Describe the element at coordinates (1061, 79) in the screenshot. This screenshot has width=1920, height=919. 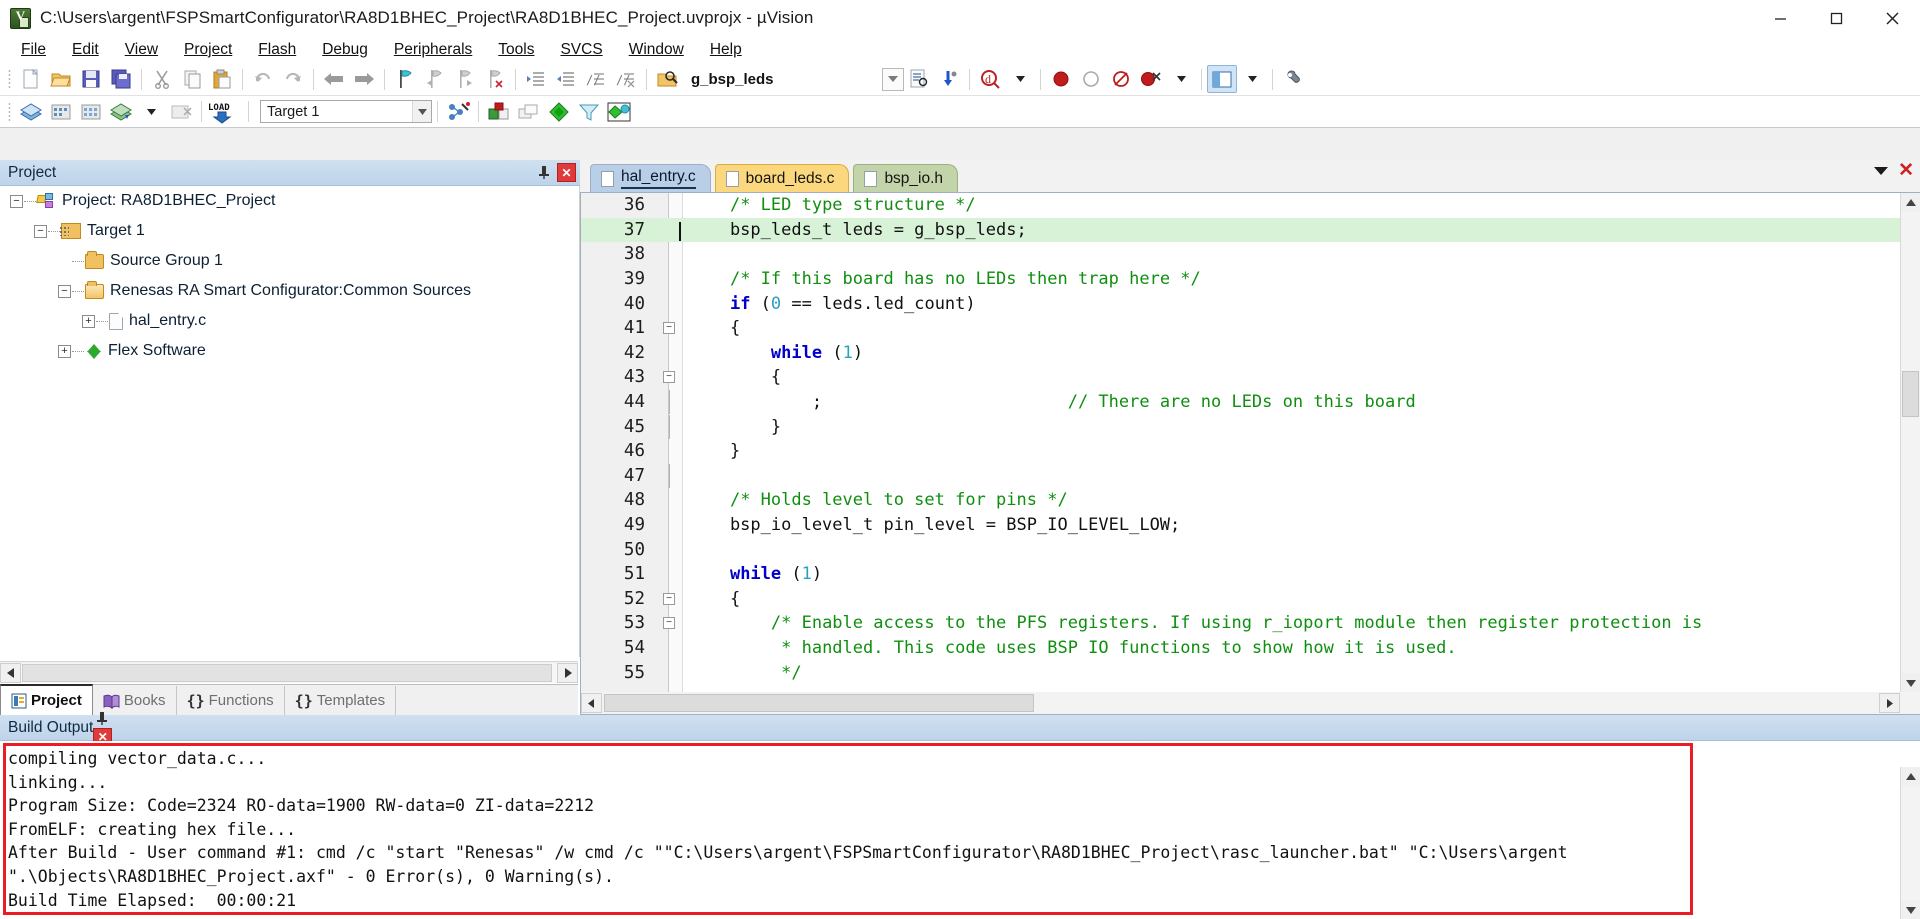
I see `breakpoint-insert-icon` at that location.